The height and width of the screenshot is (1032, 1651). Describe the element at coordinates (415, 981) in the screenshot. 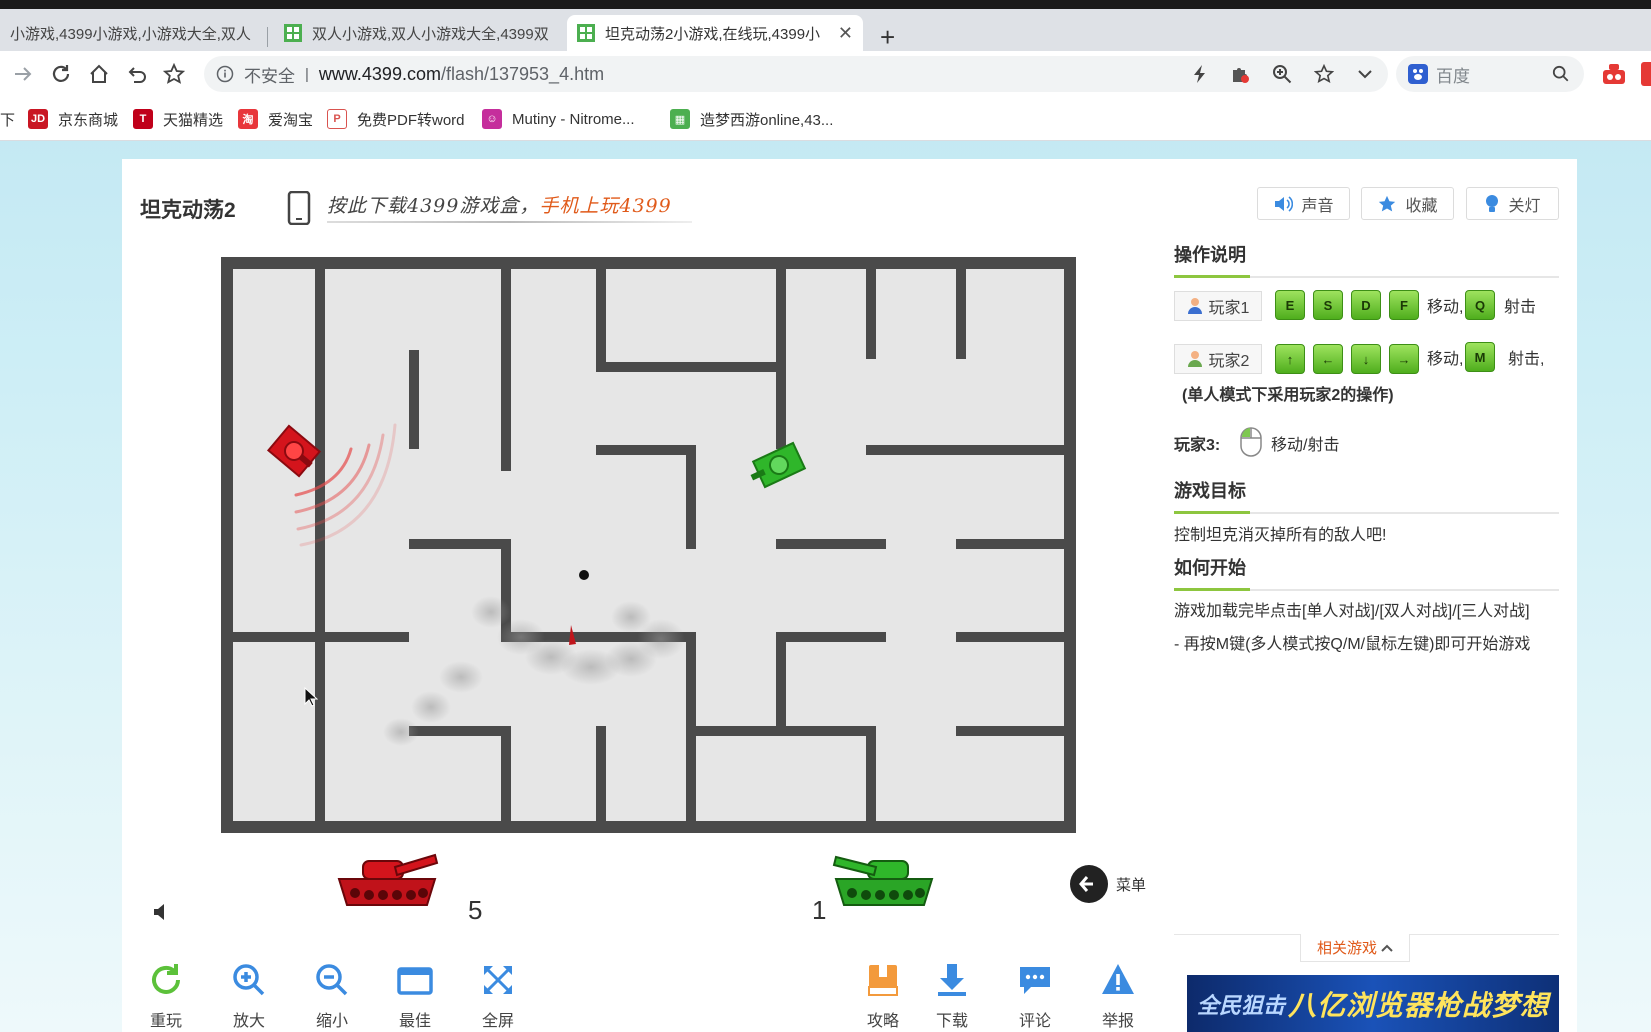

I see `best-fit-icon` at that location.